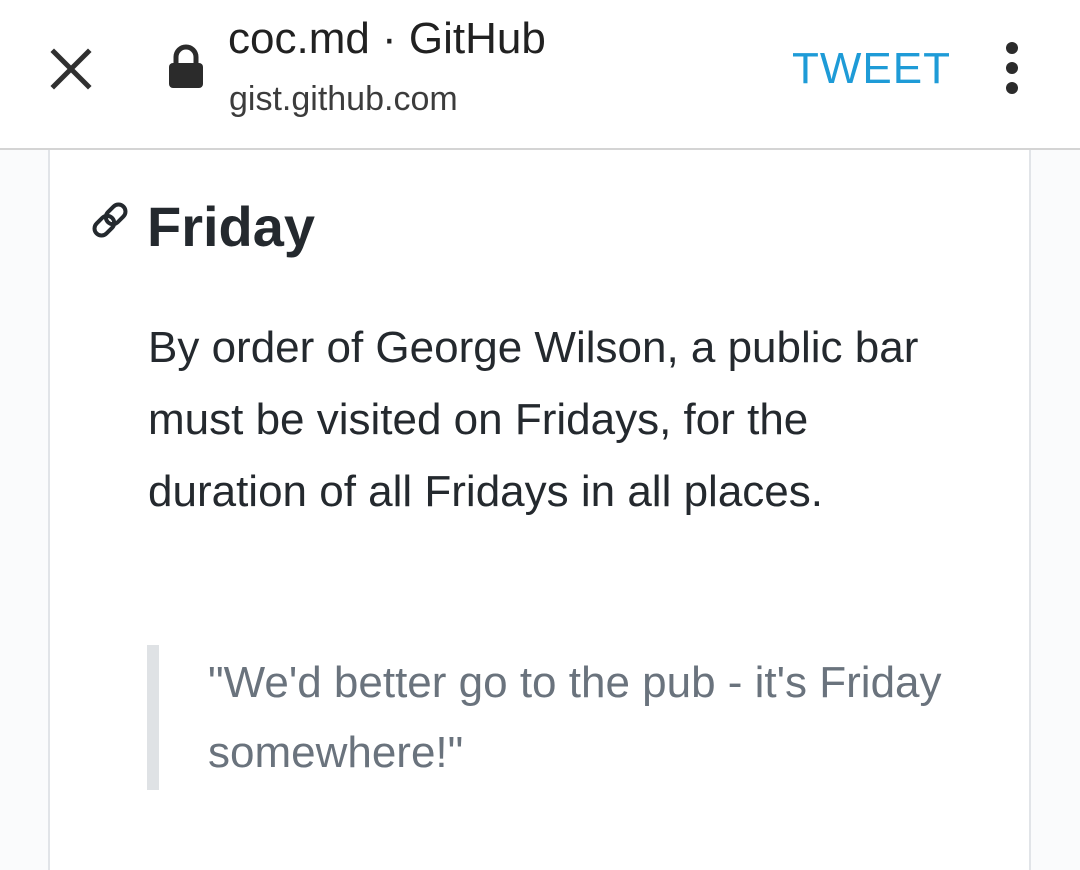 The width and height of the screenshot is (1080, 870). Describe the element at coordinates (343, 99) in the screenshot. I see `page-url: gist.github.com` at that location.